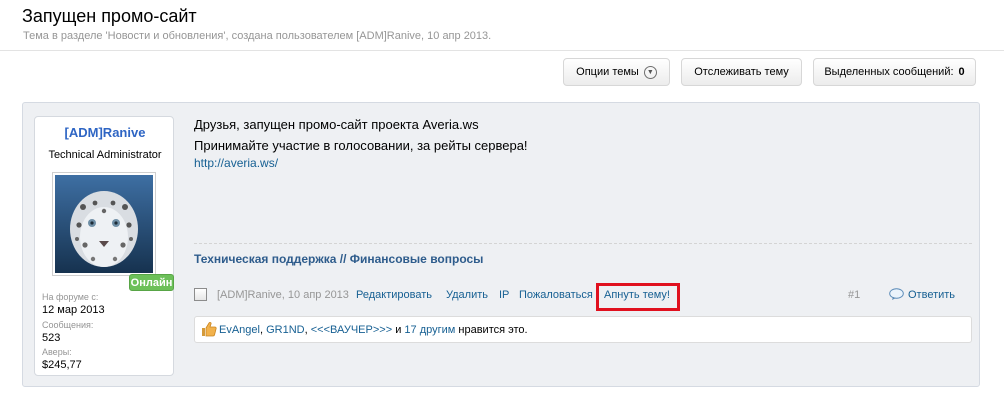 The image size is (1004, 395). I want to click on report-link: Пожаловаться, so click(556, 295).